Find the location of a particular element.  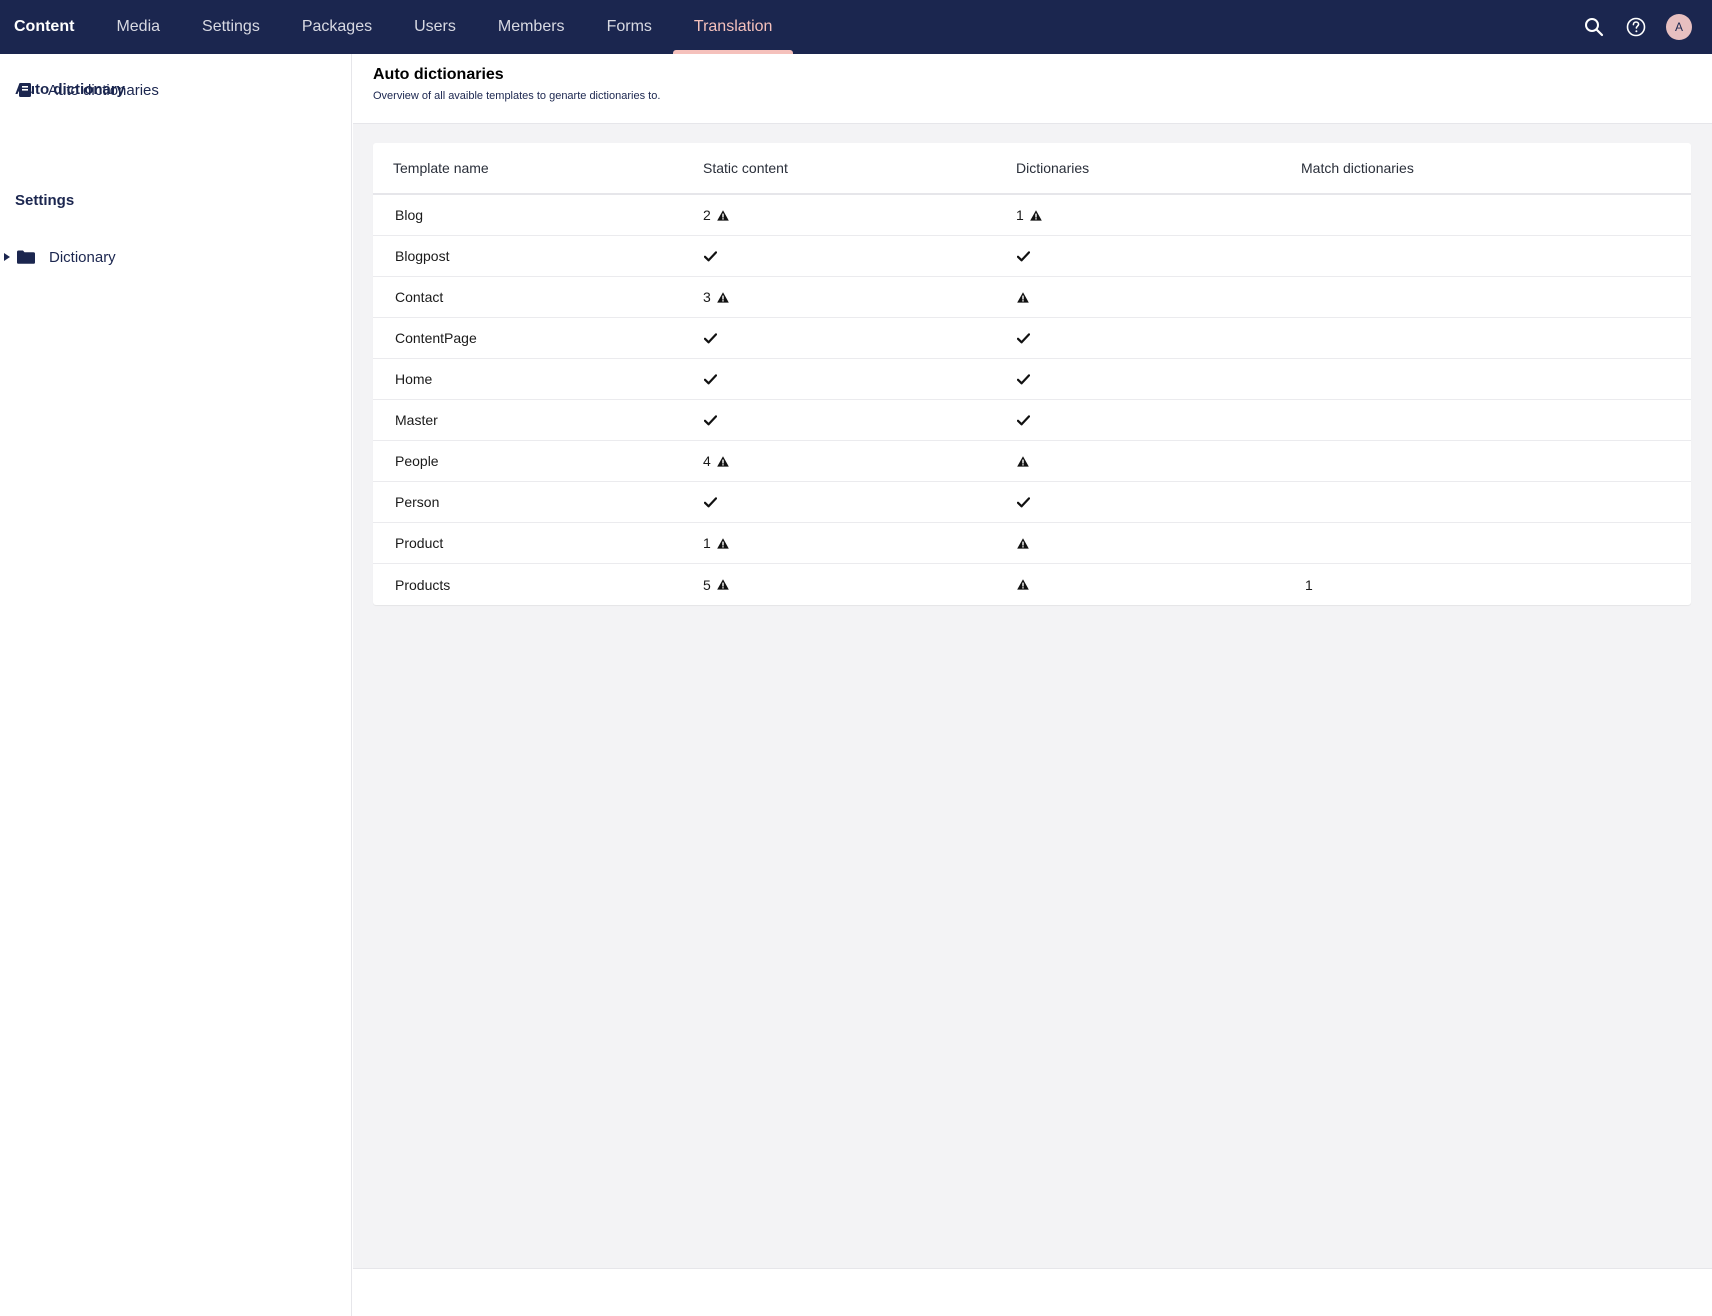

nav-content: Content is located at coordinates (47, 27).